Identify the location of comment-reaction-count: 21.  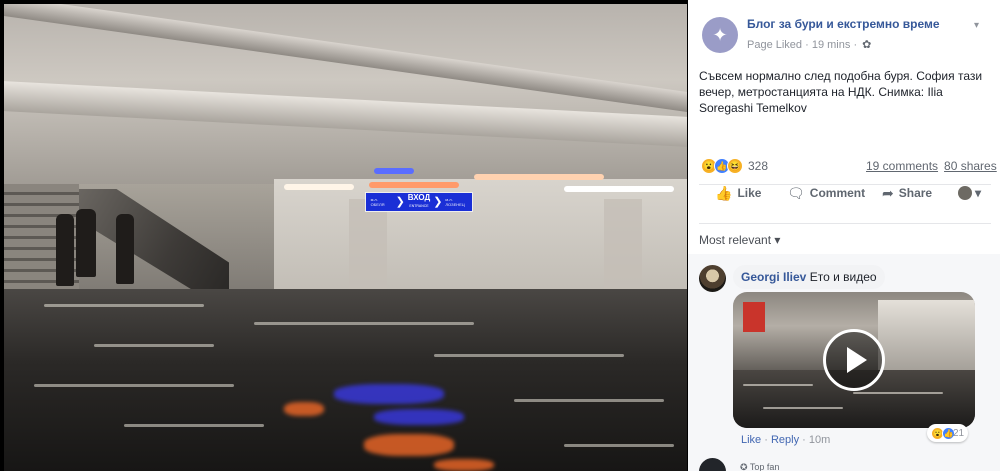
(959, 433).